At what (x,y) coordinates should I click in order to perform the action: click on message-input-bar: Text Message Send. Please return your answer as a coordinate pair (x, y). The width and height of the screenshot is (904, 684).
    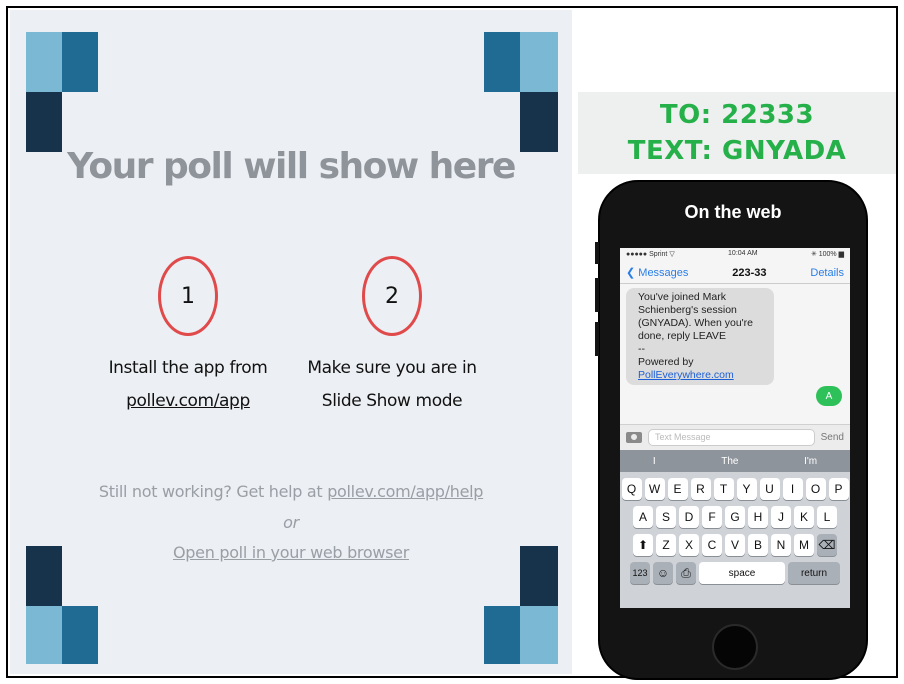
    Looking at the image, I should click on (735, 437).